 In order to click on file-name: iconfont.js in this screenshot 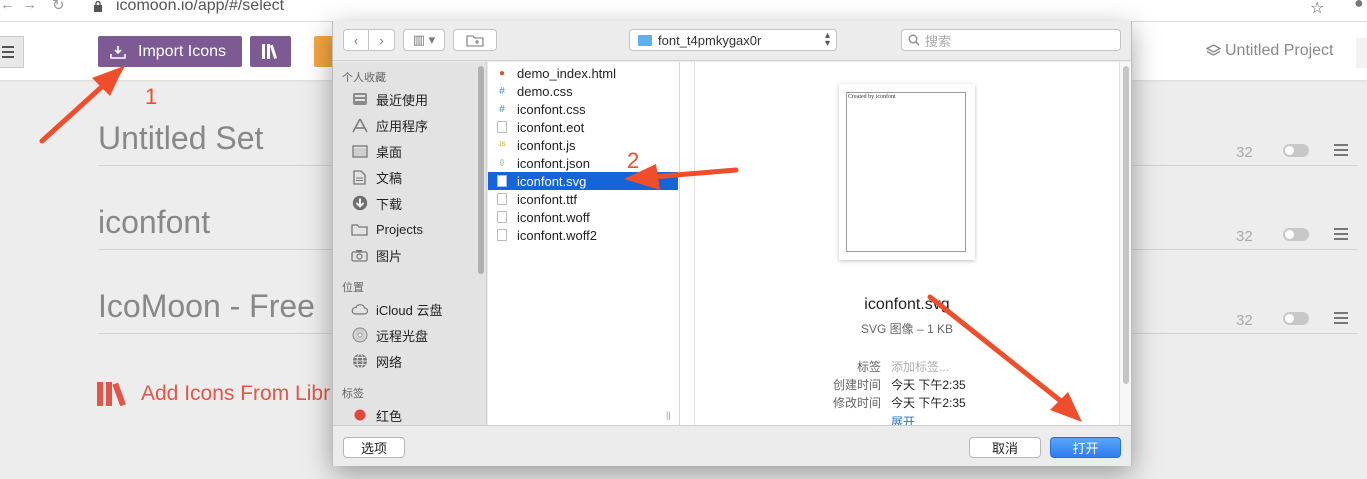, I will do `click(546, 145)`.